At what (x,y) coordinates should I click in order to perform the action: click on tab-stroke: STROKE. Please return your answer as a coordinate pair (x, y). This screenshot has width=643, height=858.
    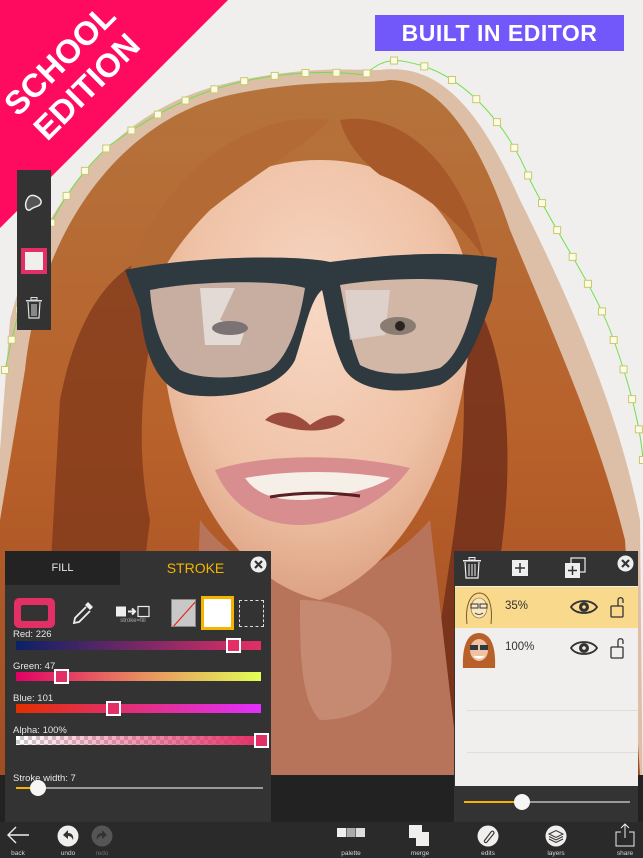
    Looking at the image, I should click on (195, 568).